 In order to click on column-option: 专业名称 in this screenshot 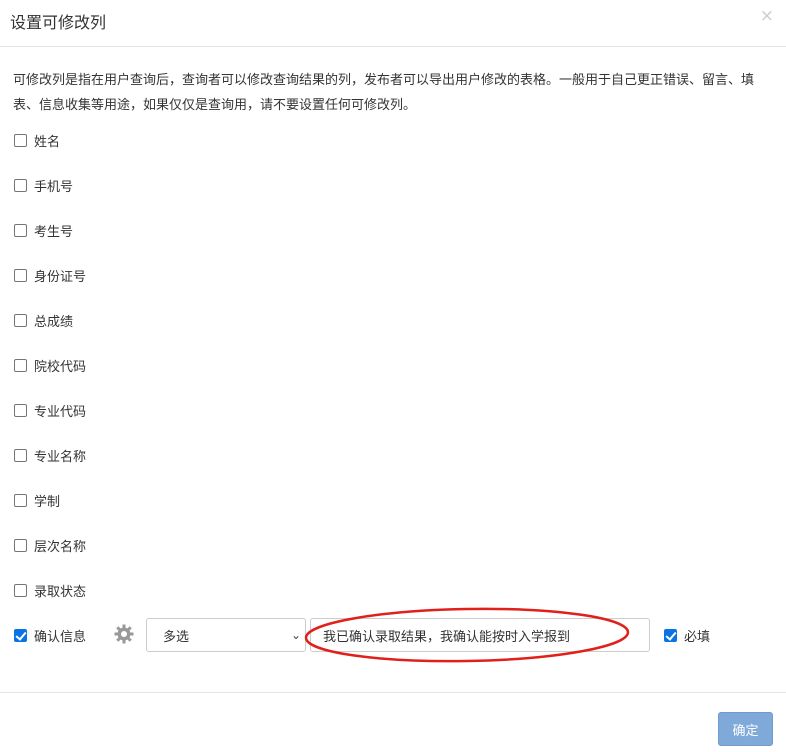, I will do `click(50, 455)`.